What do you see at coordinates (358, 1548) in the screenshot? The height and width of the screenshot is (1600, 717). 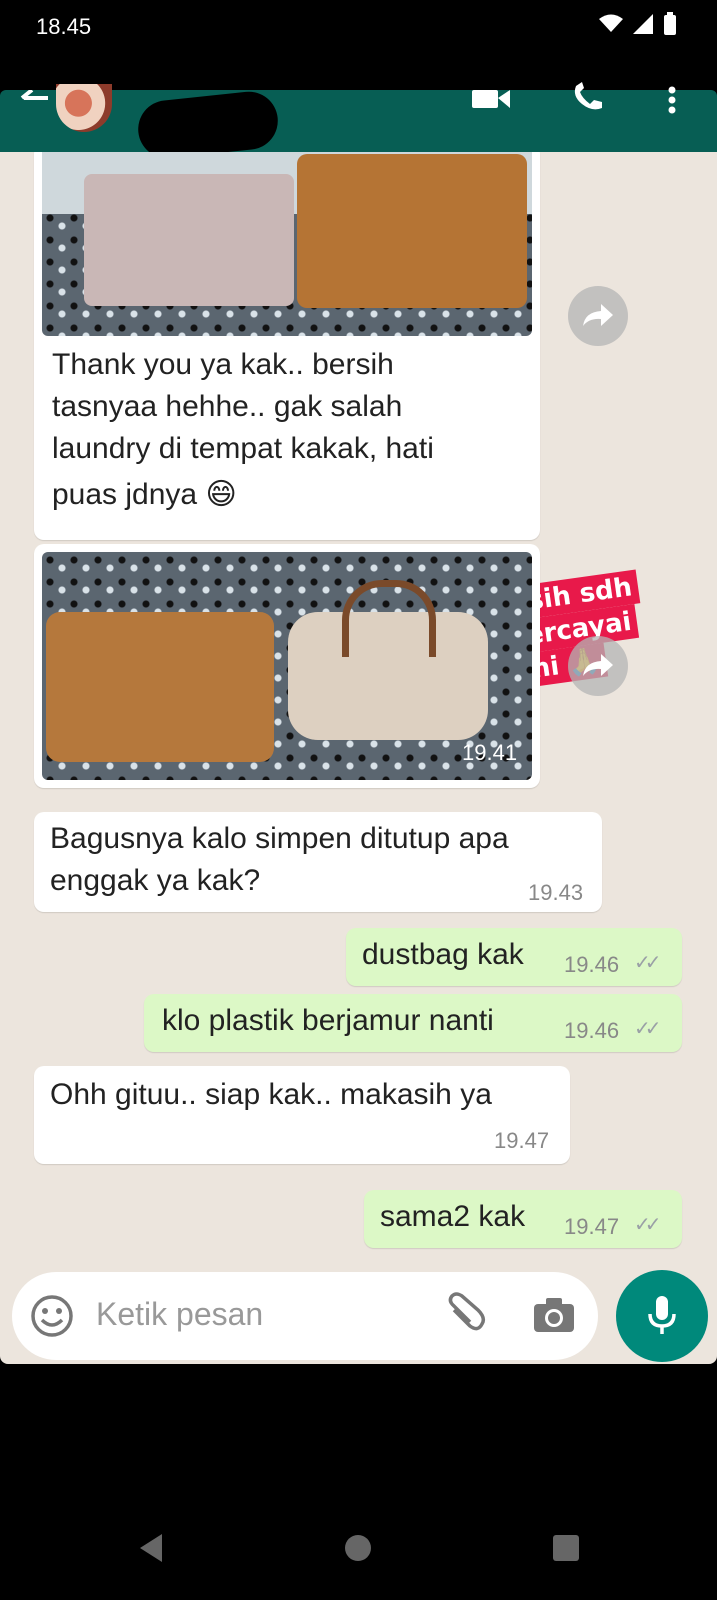 I see `nav-home-icon` at bounding box center [358, 1548].